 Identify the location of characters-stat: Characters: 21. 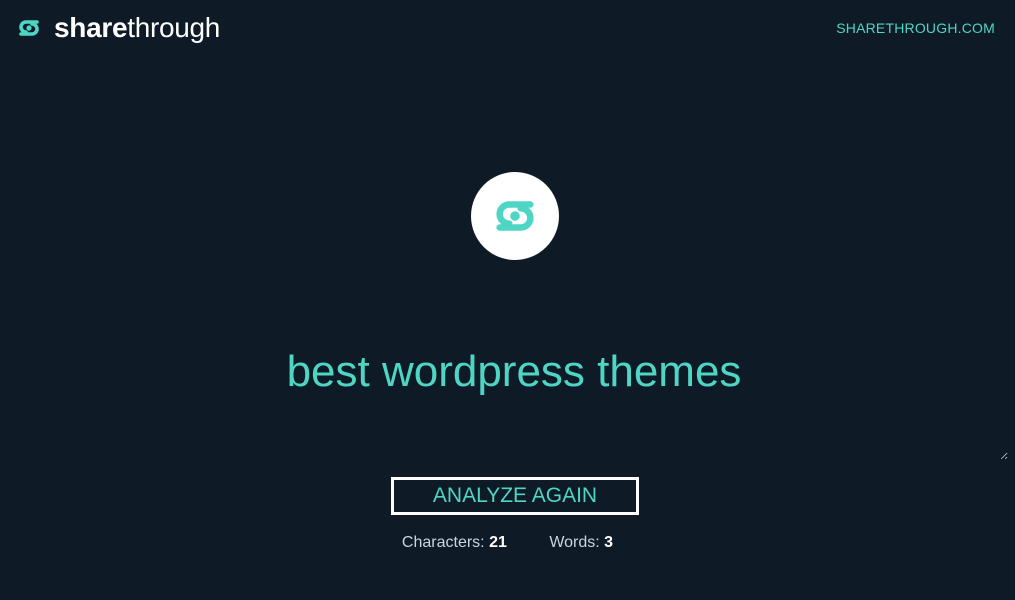
(454, 543).